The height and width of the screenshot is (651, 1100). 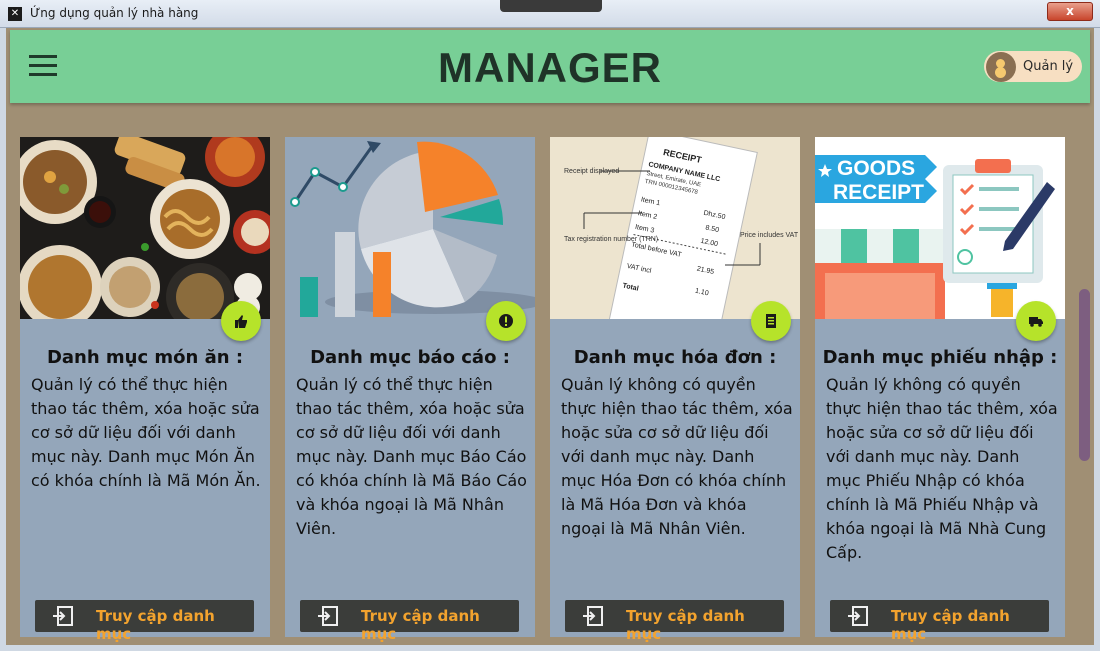 I want to click on card-title: Danh mục món ăn :, so click(x=145, y=357).